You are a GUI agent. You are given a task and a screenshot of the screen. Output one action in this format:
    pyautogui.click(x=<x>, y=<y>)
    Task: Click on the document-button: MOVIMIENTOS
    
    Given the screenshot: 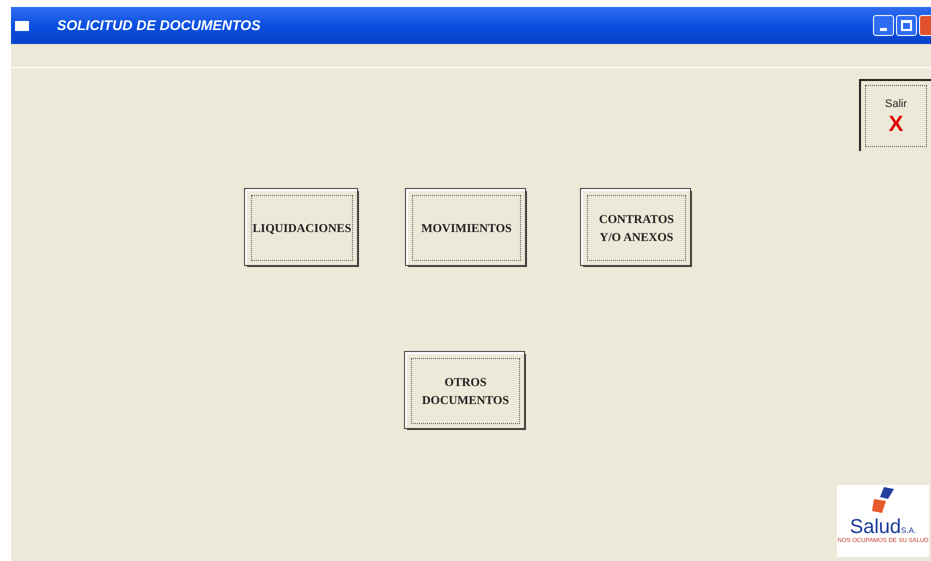 What is the action you would take?
    pyautogui.click(x=465, y=227)
    